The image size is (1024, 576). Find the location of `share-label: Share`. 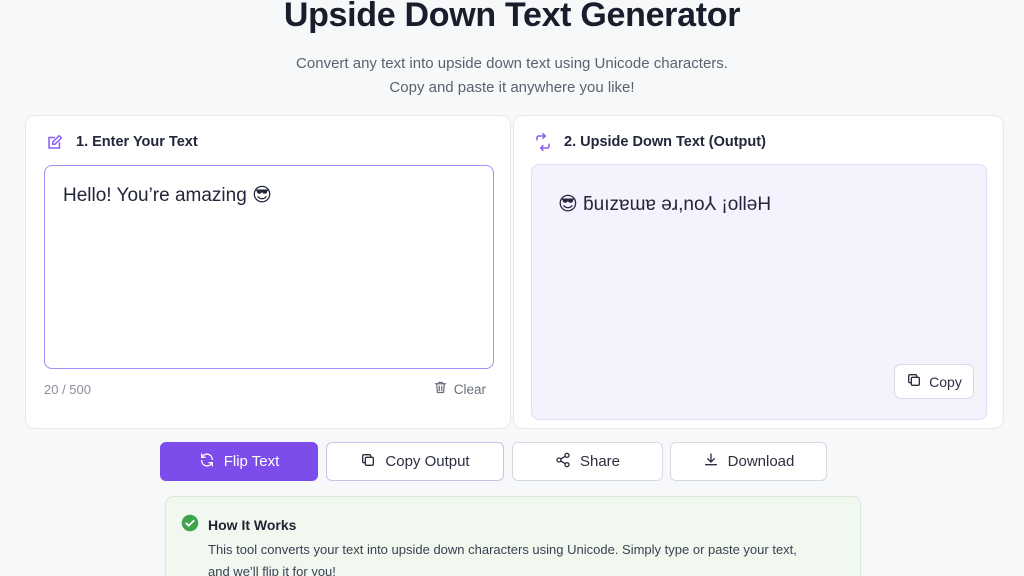

share-label: Share is located at coordinates (600, 461).